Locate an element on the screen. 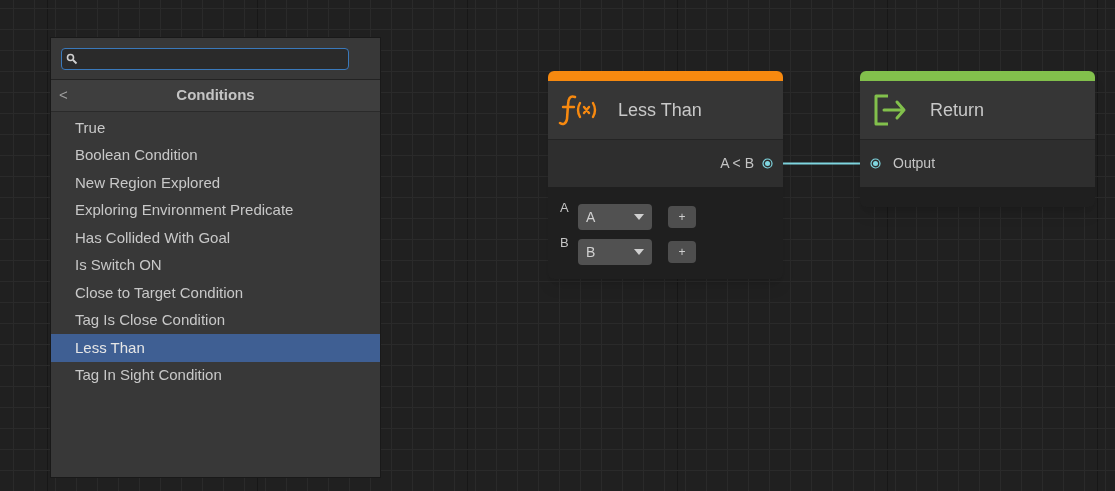 The image size is (1115, 491). exit-icon is located at coordinates (890, 110).